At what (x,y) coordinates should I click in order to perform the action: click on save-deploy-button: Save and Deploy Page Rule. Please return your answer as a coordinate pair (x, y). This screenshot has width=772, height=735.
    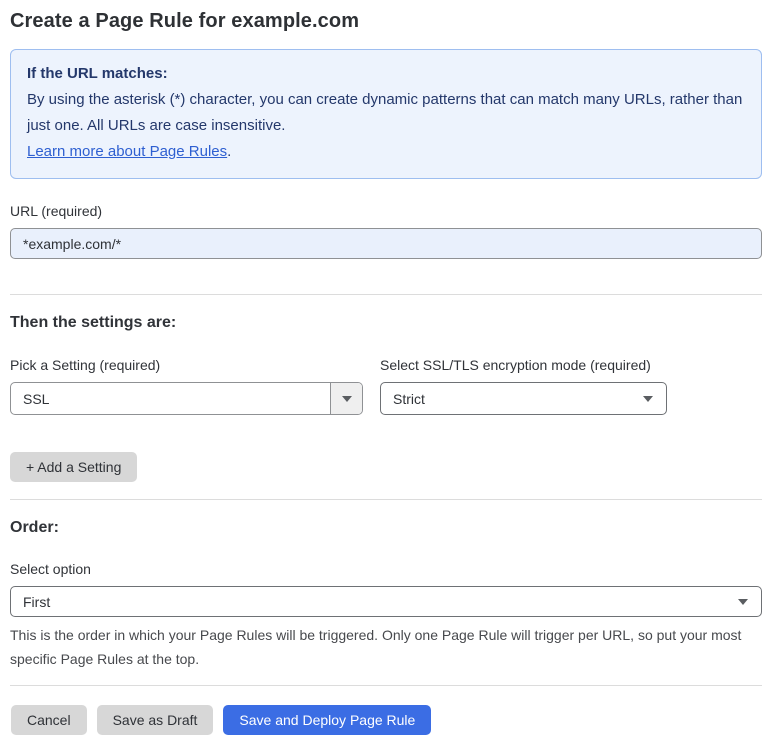
    Looking at the image, I should click on (327, 720).